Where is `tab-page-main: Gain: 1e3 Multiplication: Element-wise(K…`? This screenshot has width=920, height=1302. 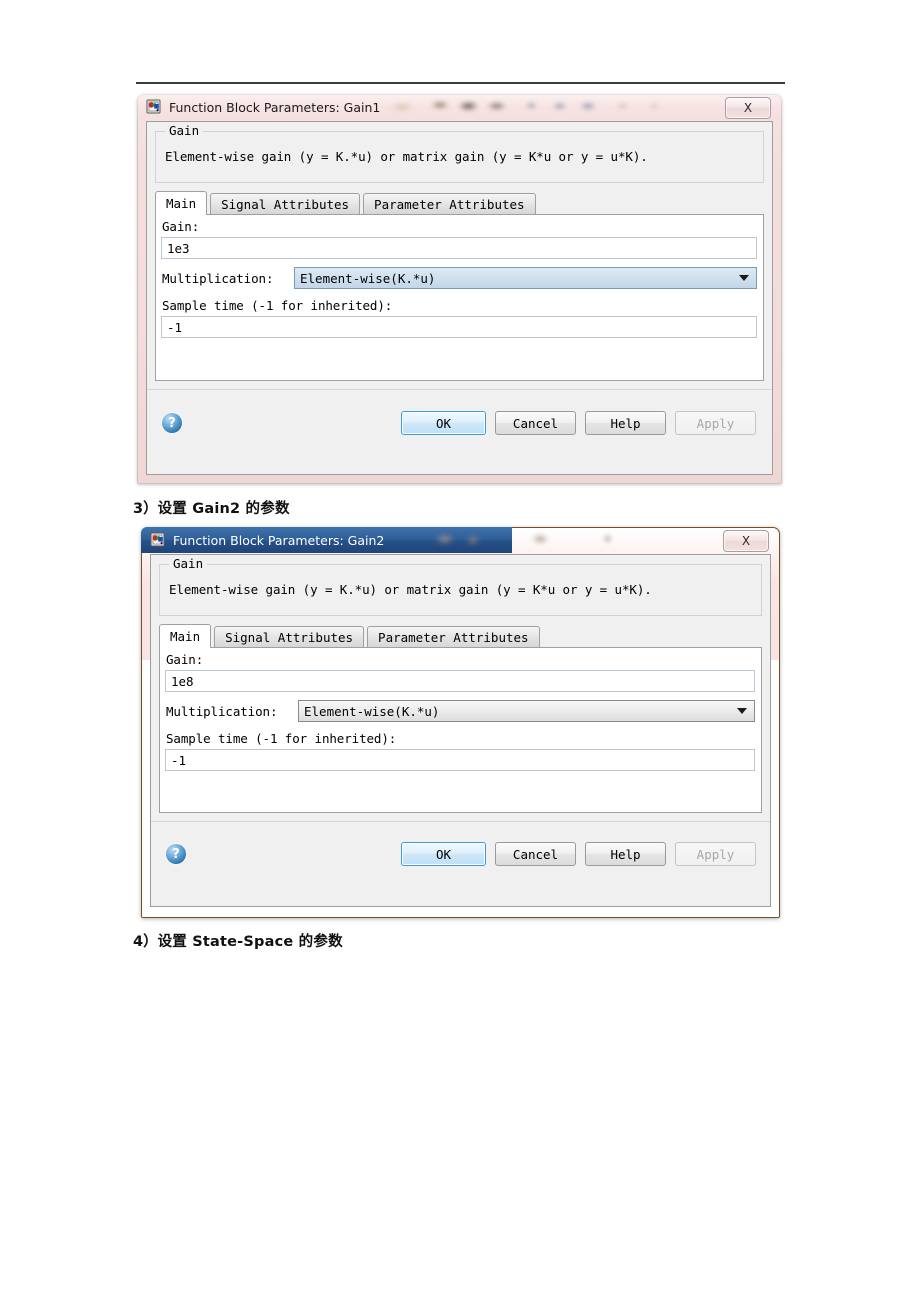 tab-page-main: Gain: 1e3 Multiplication: Element-wise(K… is located at coordinates (459, 297).